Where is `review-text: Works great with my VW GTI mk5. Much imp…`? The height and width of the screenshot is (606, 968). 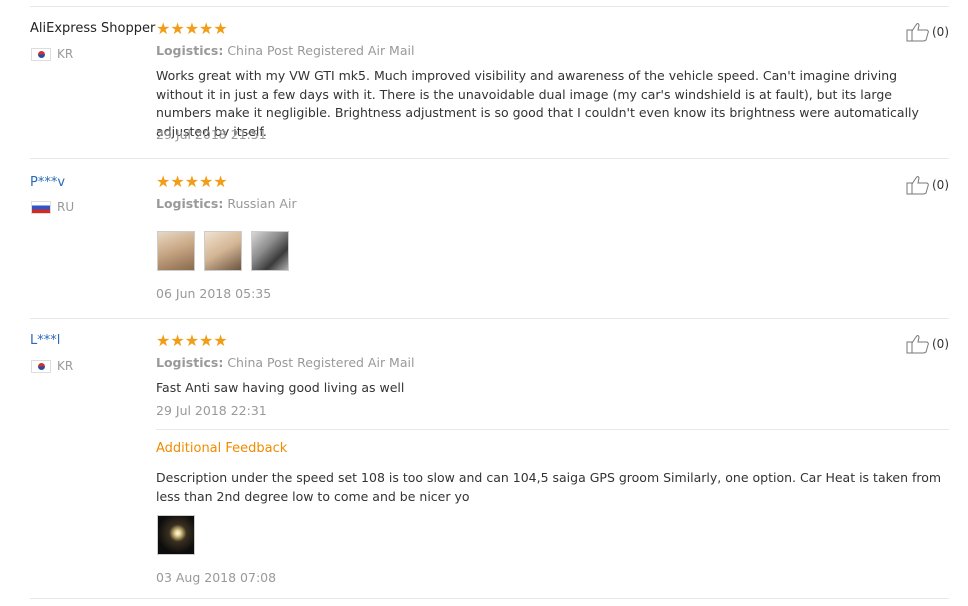 review-text: Works great with my VW GTI mk5. Much imp… is located at coordinates (537, 103).